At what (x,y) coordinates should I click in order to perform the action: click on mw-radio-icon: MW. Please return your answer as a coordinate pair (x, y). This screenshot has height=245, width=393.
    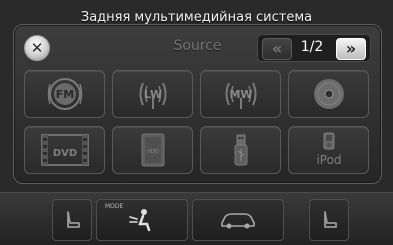
    Looking at the image, I should click on (240, 95).